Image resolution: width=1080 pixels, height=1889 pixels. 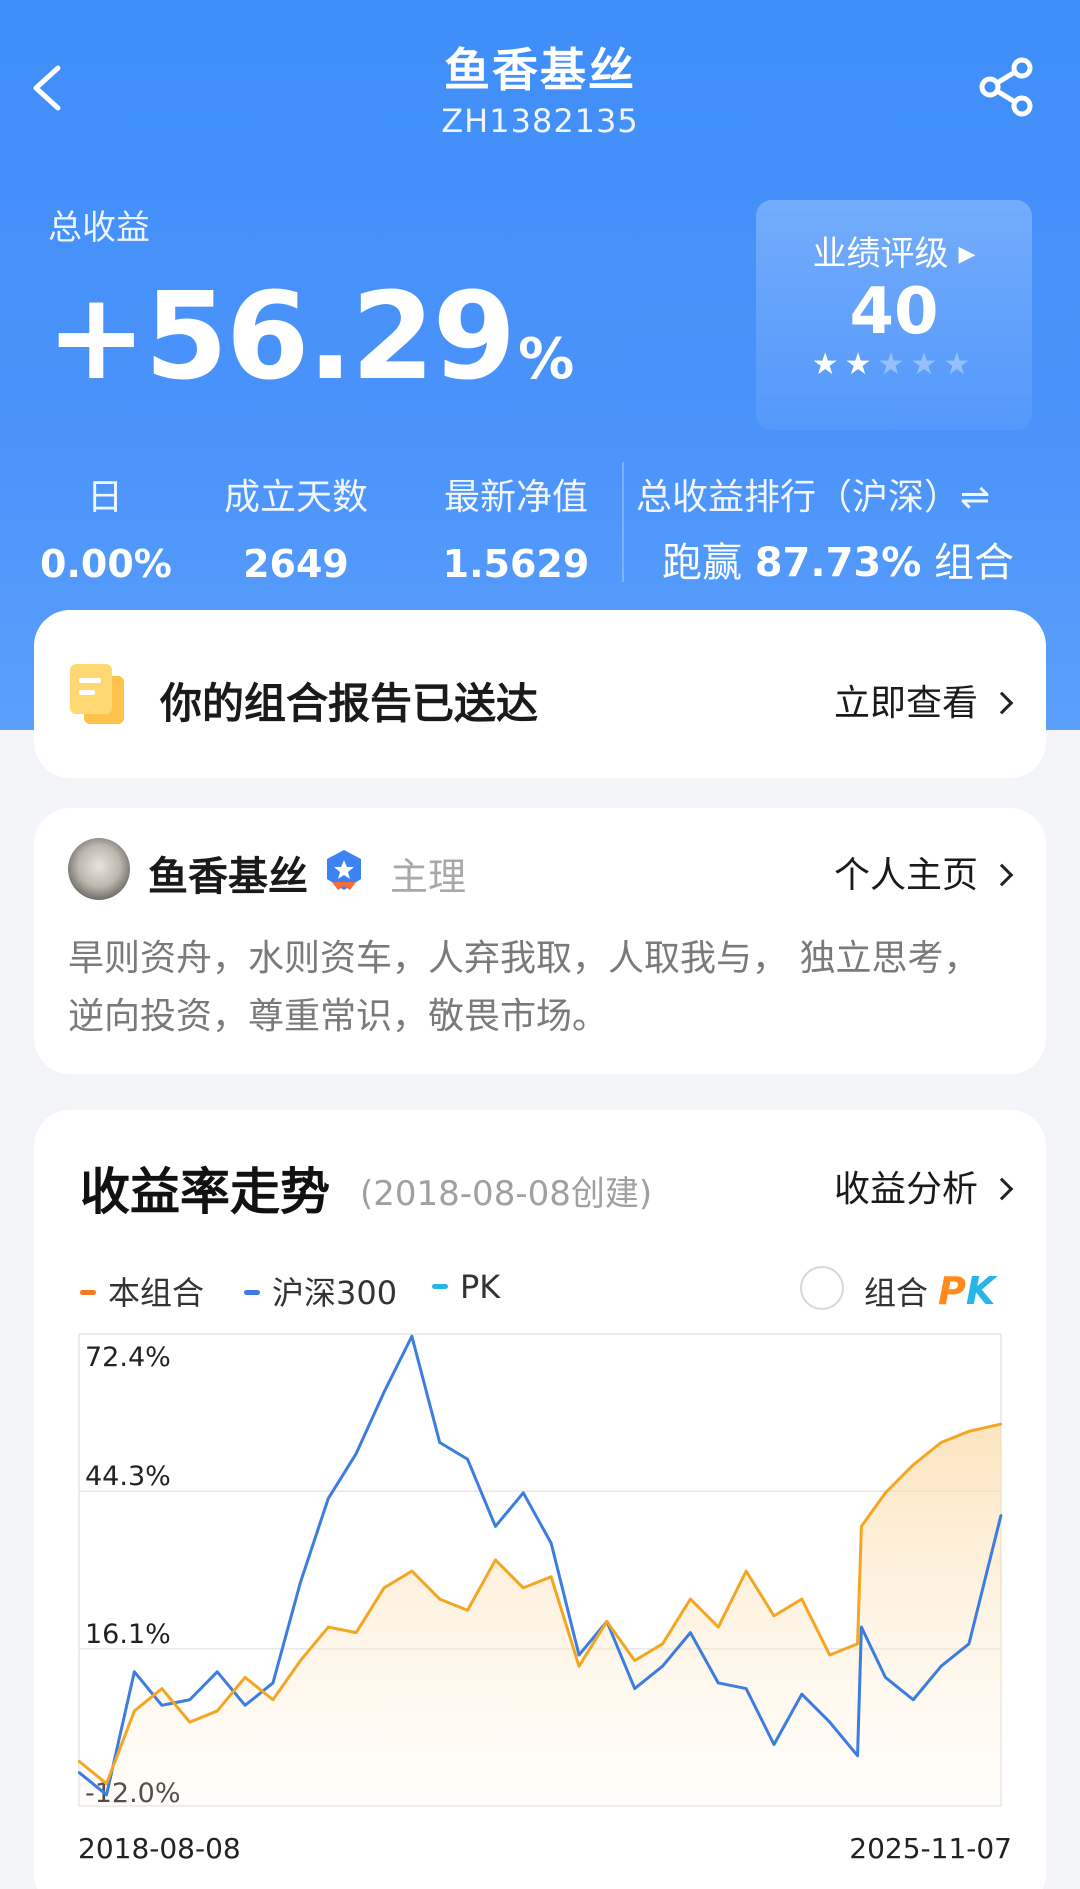 What do you see at coordinates (344, 870) in the screenshot?
I see `verified-badge-icon` at bounding box center [344, 870].